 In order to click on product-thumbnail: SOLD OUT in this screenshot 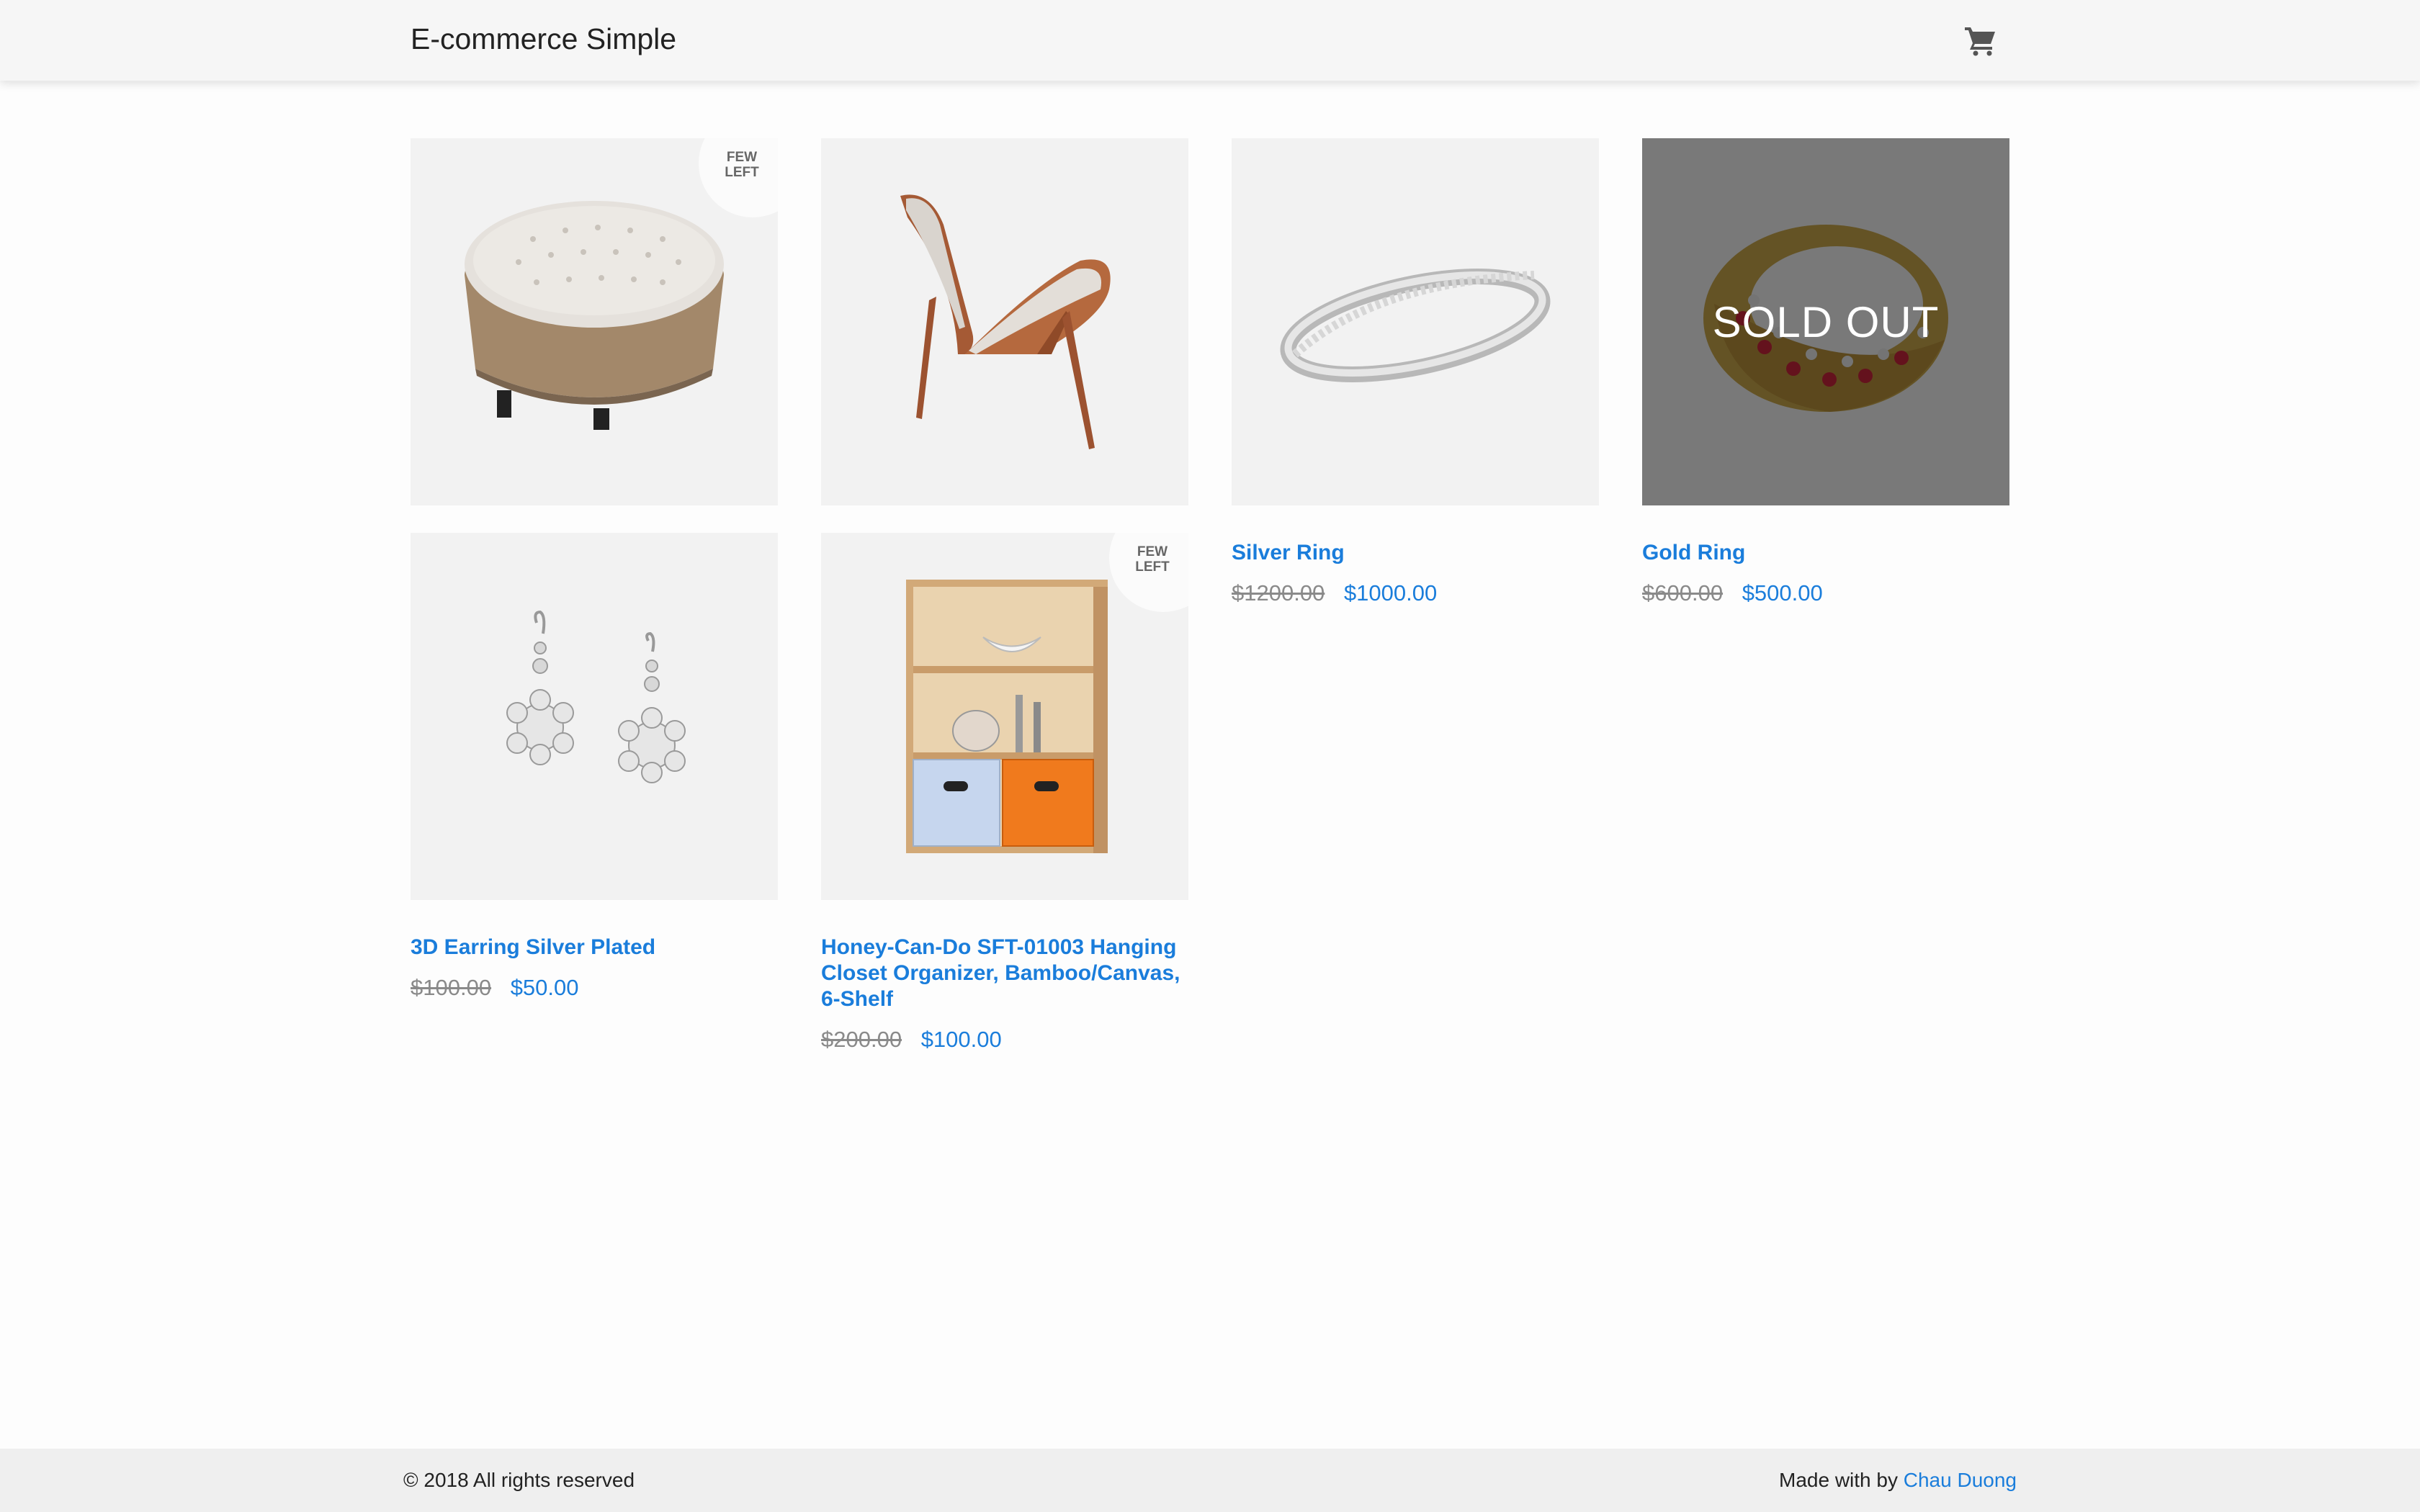, I will do `click(1825, 321)`.